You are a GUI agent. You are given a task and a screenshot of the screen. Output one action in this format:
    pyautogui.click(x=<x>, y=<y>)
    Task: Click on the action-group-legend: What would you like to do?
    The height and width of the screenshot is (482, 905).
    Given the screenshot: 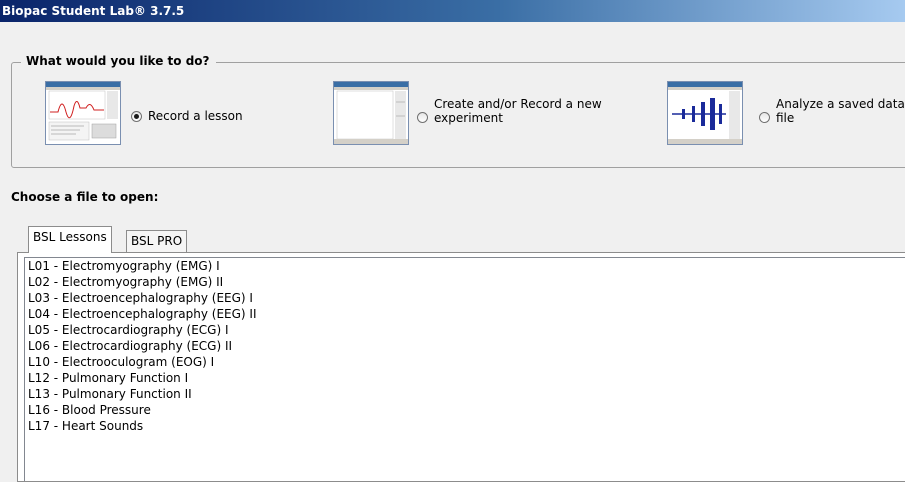 What is the action you would take?
    pyautogui.click(x=118, y=61)
    